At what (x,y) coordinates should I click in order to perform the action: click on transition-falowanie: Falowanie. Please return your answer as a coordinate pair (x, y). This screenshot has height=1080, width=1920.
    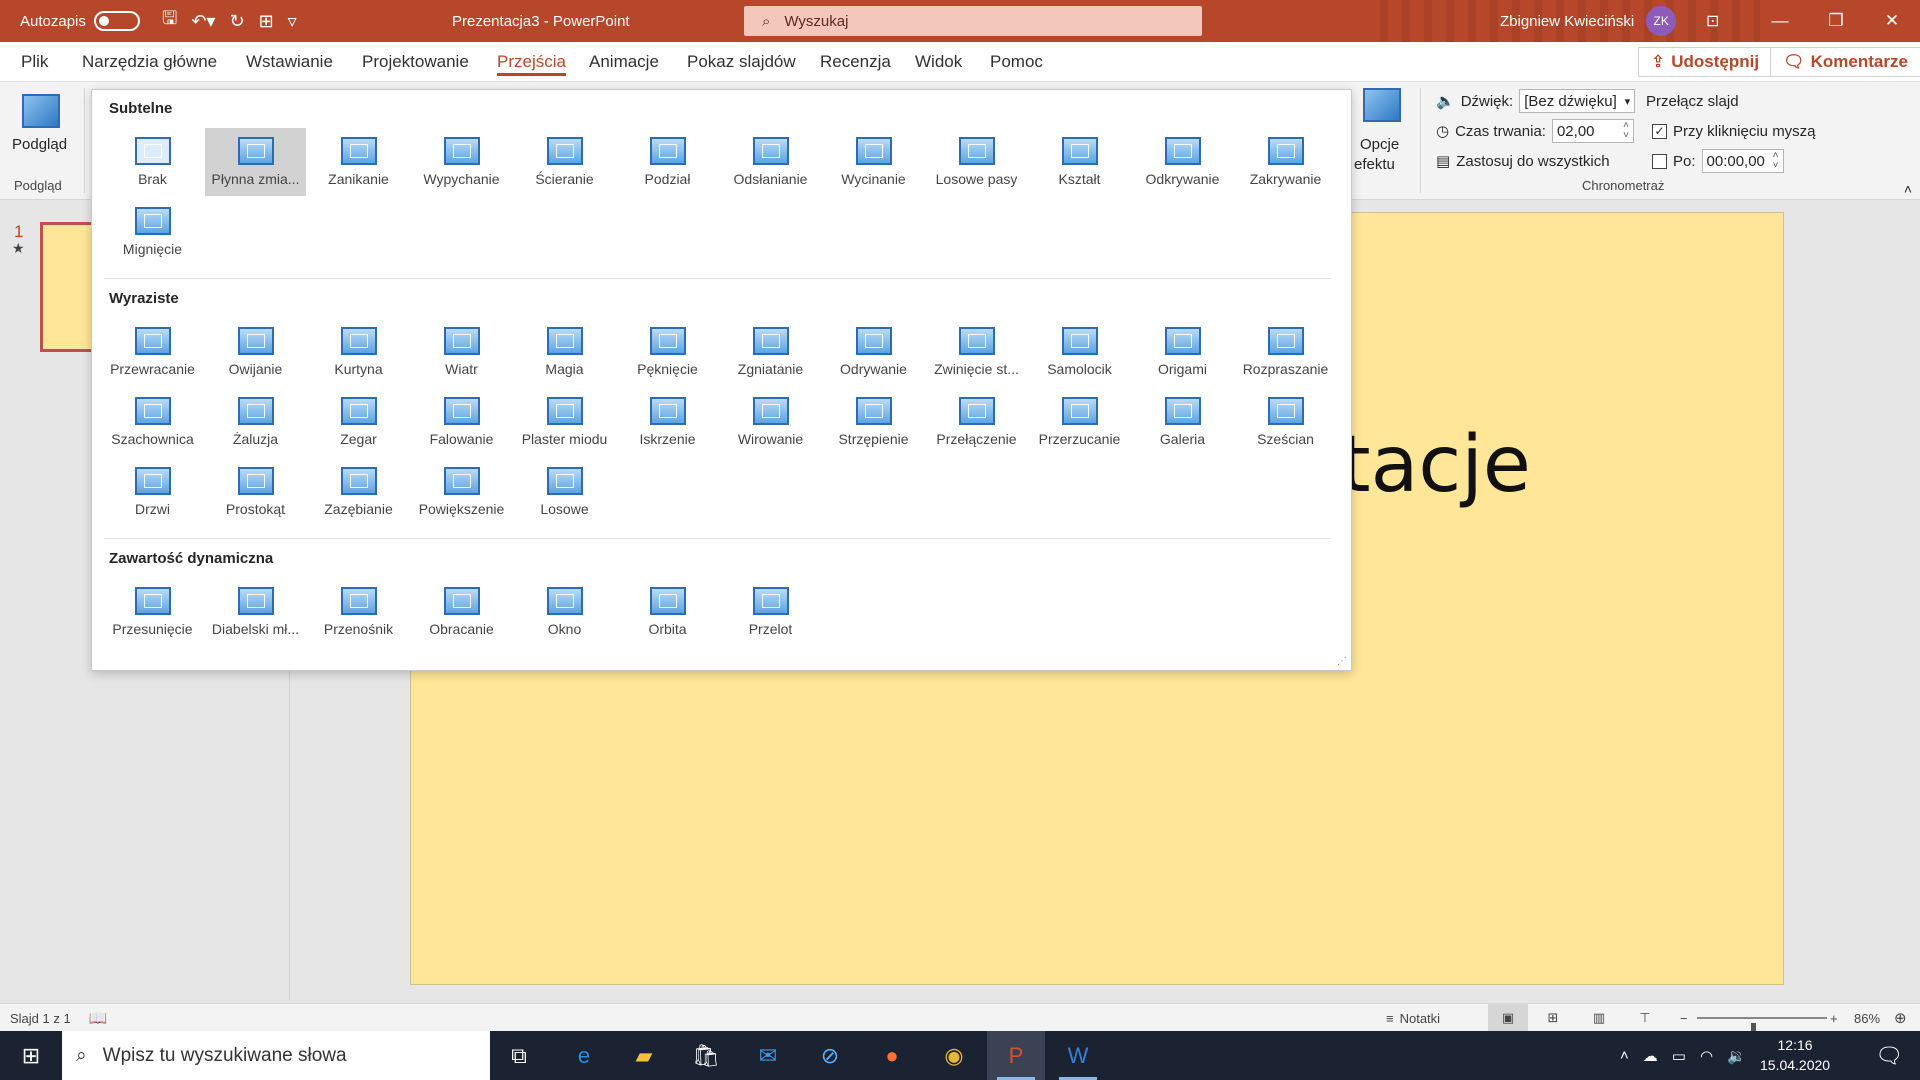
    Looking at the image, I should click on (461, 422).